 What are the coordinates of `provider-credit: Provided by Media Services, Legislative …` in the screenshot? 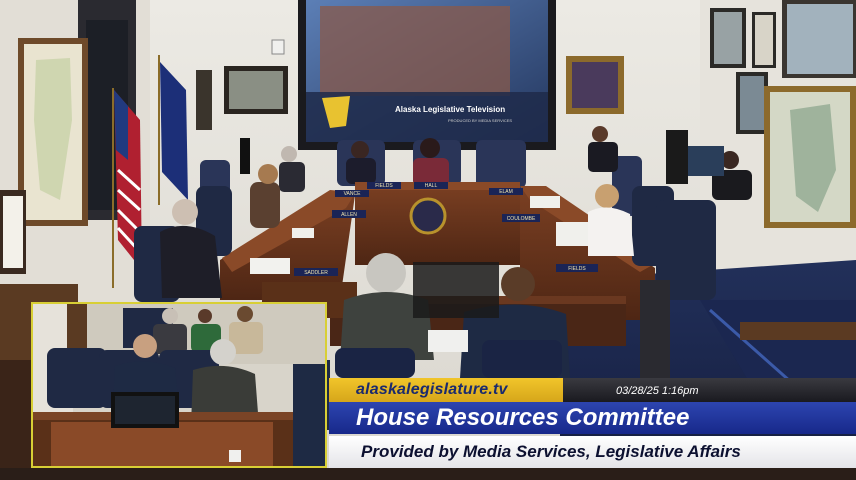 It's located at (551, 451).